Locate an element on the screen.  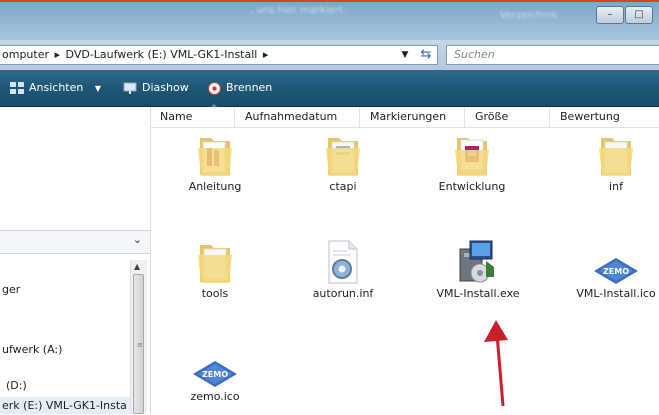
blurred-caption: , uns hier markiert. is located at coordinates (298, 10).